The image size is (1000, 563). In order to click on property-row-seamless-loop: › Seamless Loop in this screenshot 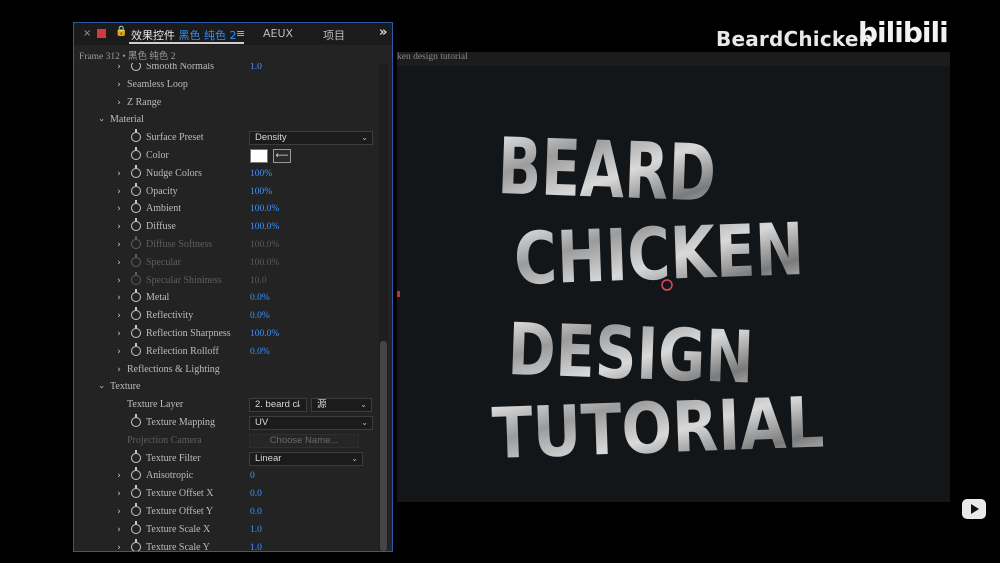, I will do `click(229, 86)`.